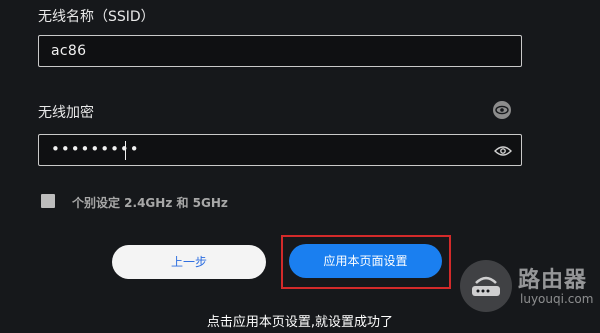 The width and height of the screenshot is (600, 333). What do you see at coordinates (125, 150) in the screenshot?
I see `text-caret` at bounding box center [125, 150].